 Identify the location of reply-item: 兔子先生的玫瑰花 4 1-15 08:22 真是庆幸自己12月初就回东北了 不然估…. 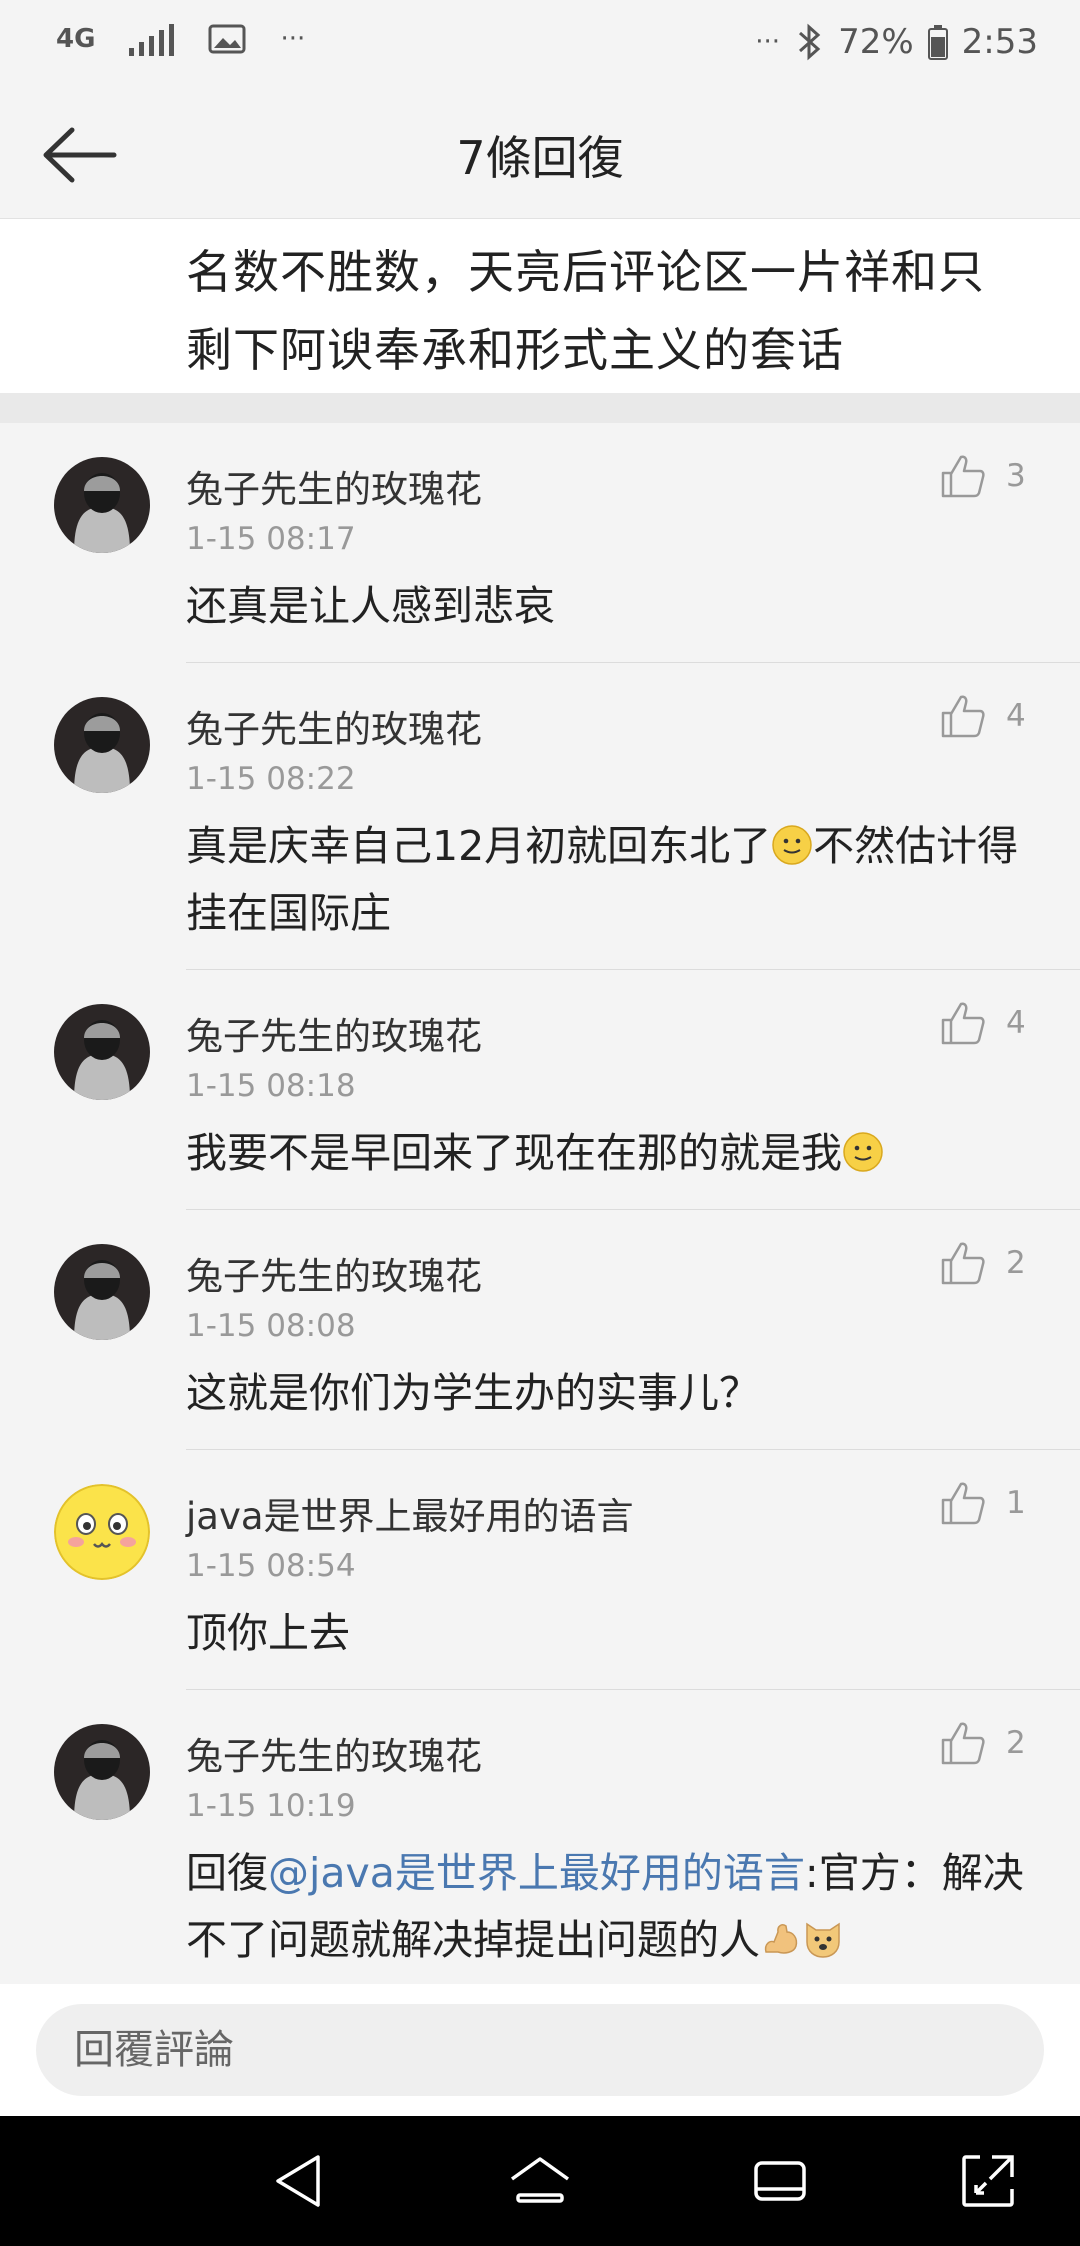
(540, 816).